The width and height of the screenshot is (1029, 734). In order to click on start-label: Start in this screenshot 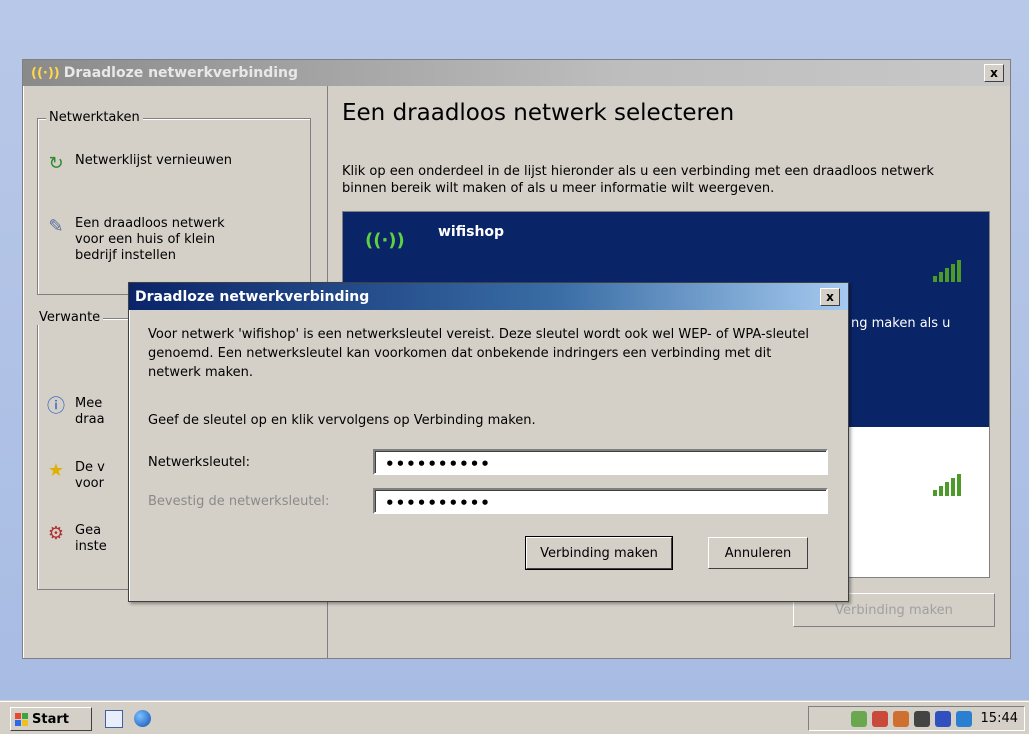, I will do `click(50, 719)`.